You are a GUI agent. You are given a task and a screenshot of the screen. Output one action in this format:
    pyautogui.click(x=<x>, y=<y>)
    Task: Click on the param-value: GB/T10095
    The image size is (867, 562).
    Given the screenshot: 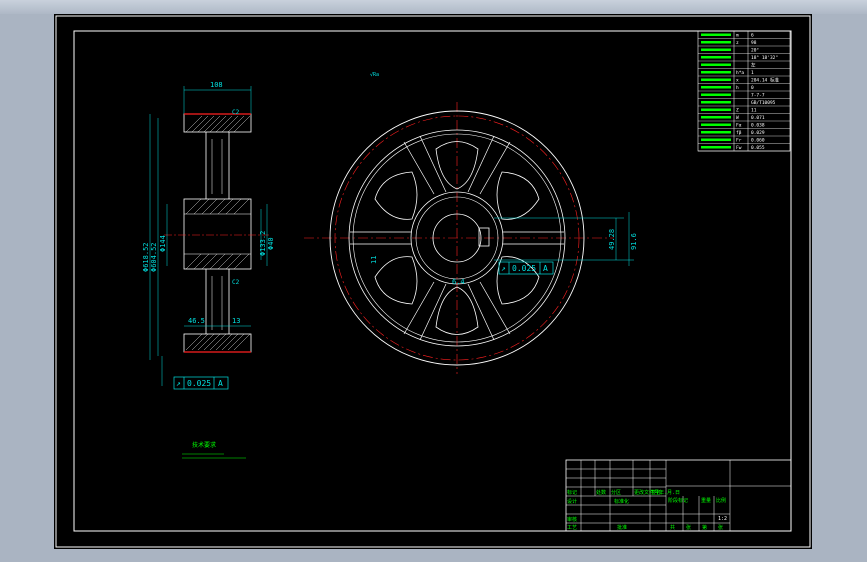 What is the action you would take?
    pyautogui.click(x=763, y=103)
    